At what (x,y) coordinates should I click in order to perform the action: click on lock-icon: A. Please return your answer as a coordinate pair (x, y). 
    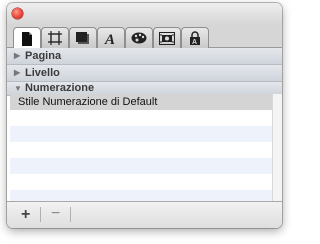
    Looking at the image, I should click on (195, 38).